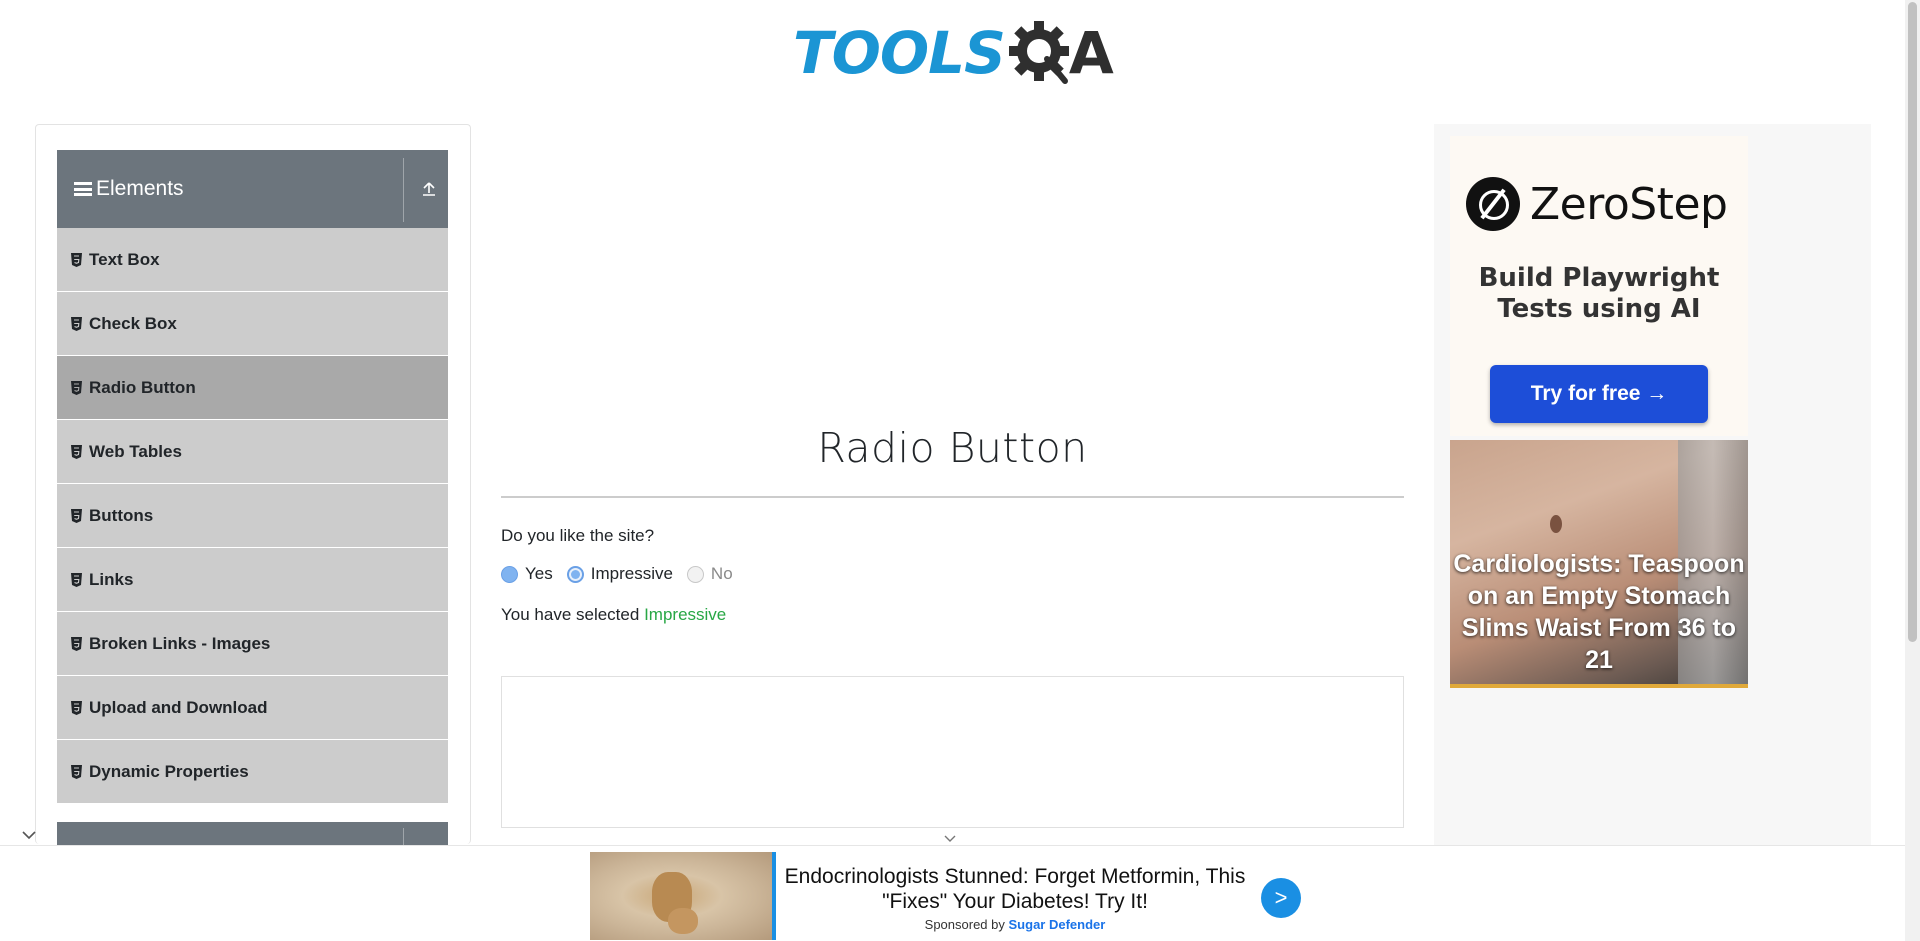  I want to click on sponsor-link: Sugar Defender, so click(1057, 924).